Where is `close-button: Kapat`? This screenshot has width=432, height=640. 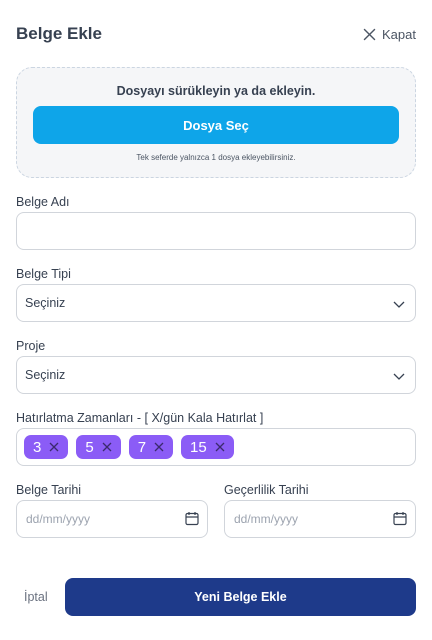 close-button: Kapat is located at coordinates (389, 34).